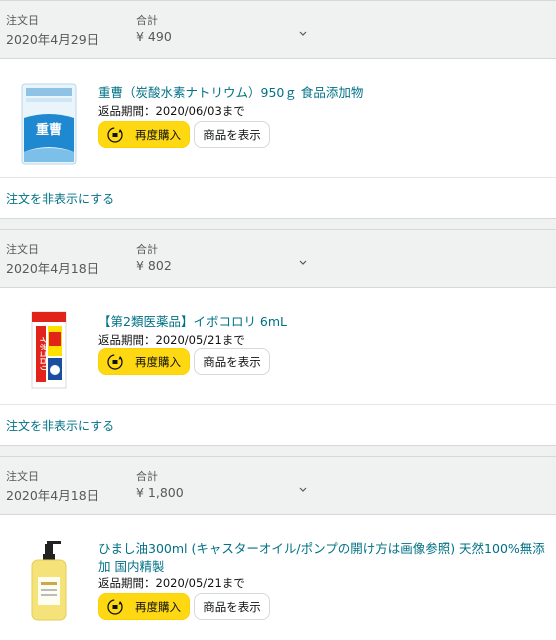 This screenshot has width=556, height=640. I want to click on baking-soda-package-icon: 重曹, so click(49, 124).